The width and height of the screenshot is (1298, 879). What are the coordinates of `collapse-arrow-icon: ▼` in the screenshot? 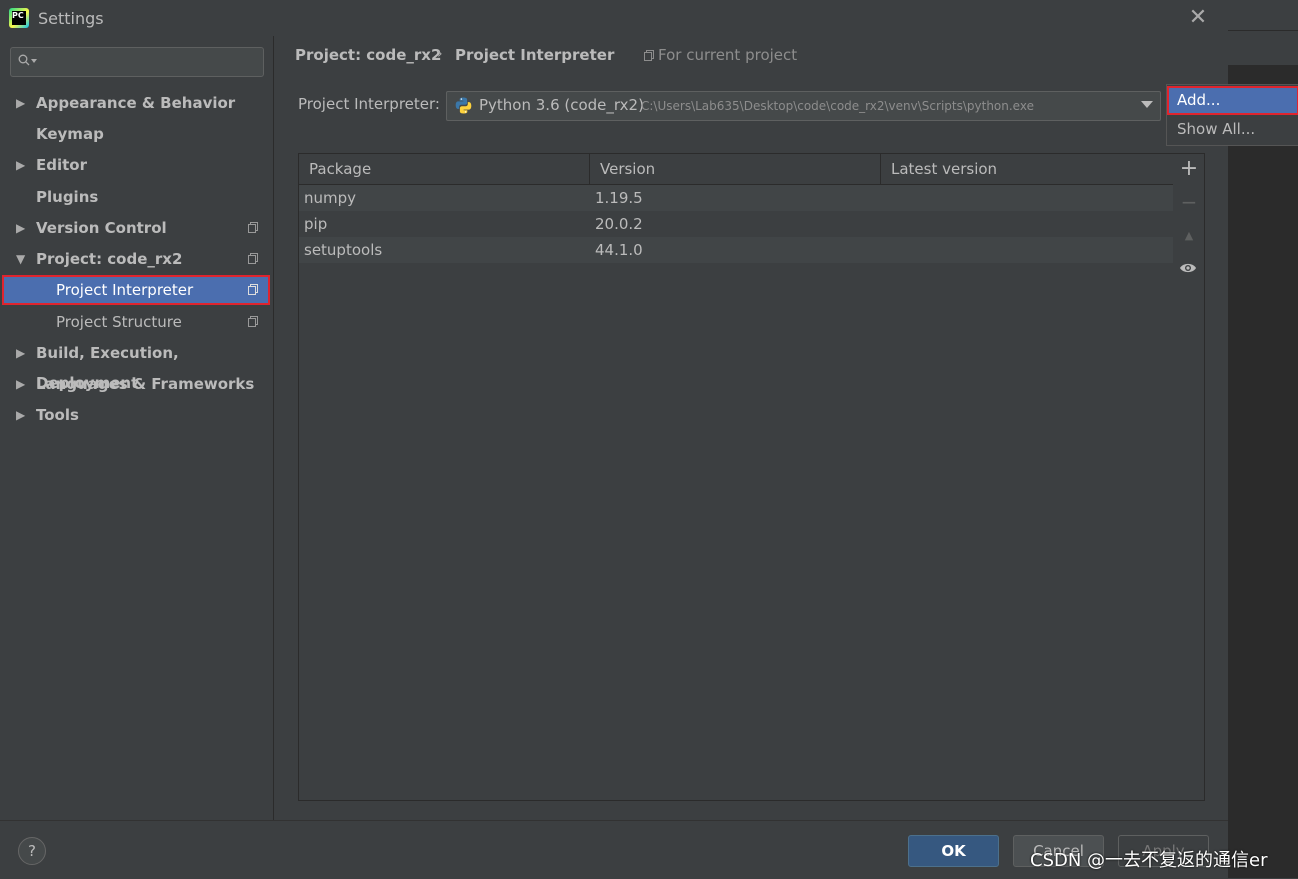 It's located at (20, 259).